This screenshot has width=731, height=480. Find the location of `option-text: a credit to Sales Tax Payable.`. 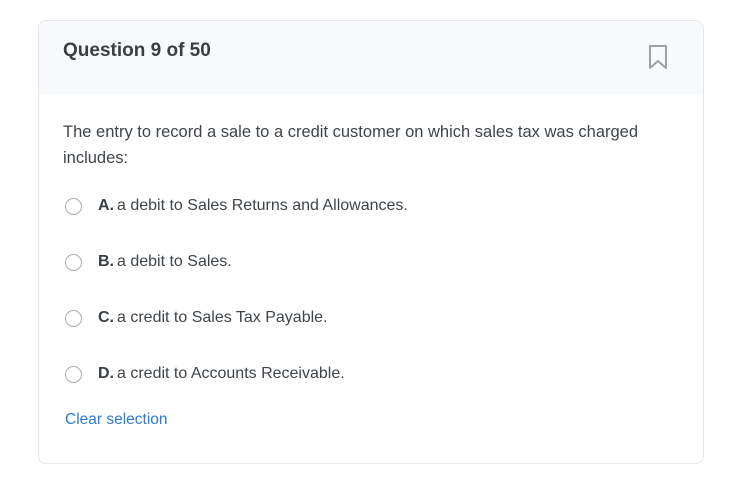

option-text: a credit to Sales Tax Payable. is located at coordinates (222, 317).